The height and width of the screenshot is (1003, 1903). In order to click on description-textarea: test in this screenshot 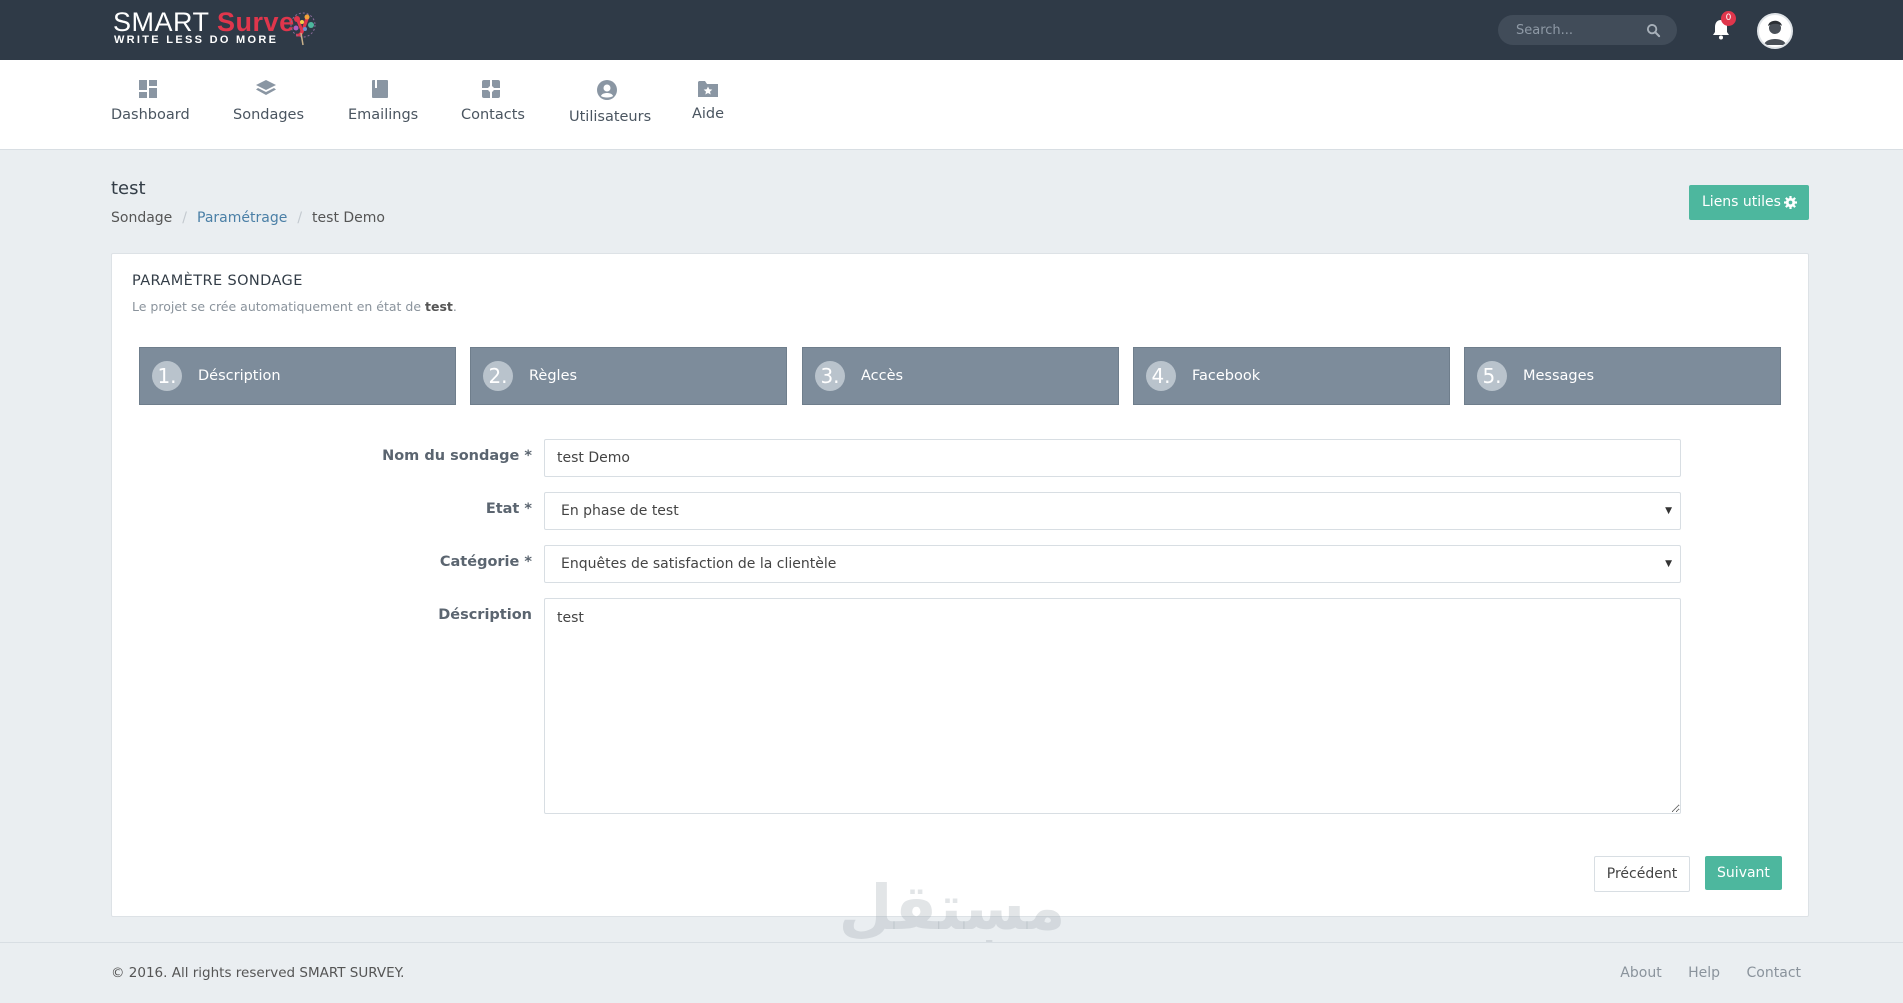, I will do `click(1112, 706)`.